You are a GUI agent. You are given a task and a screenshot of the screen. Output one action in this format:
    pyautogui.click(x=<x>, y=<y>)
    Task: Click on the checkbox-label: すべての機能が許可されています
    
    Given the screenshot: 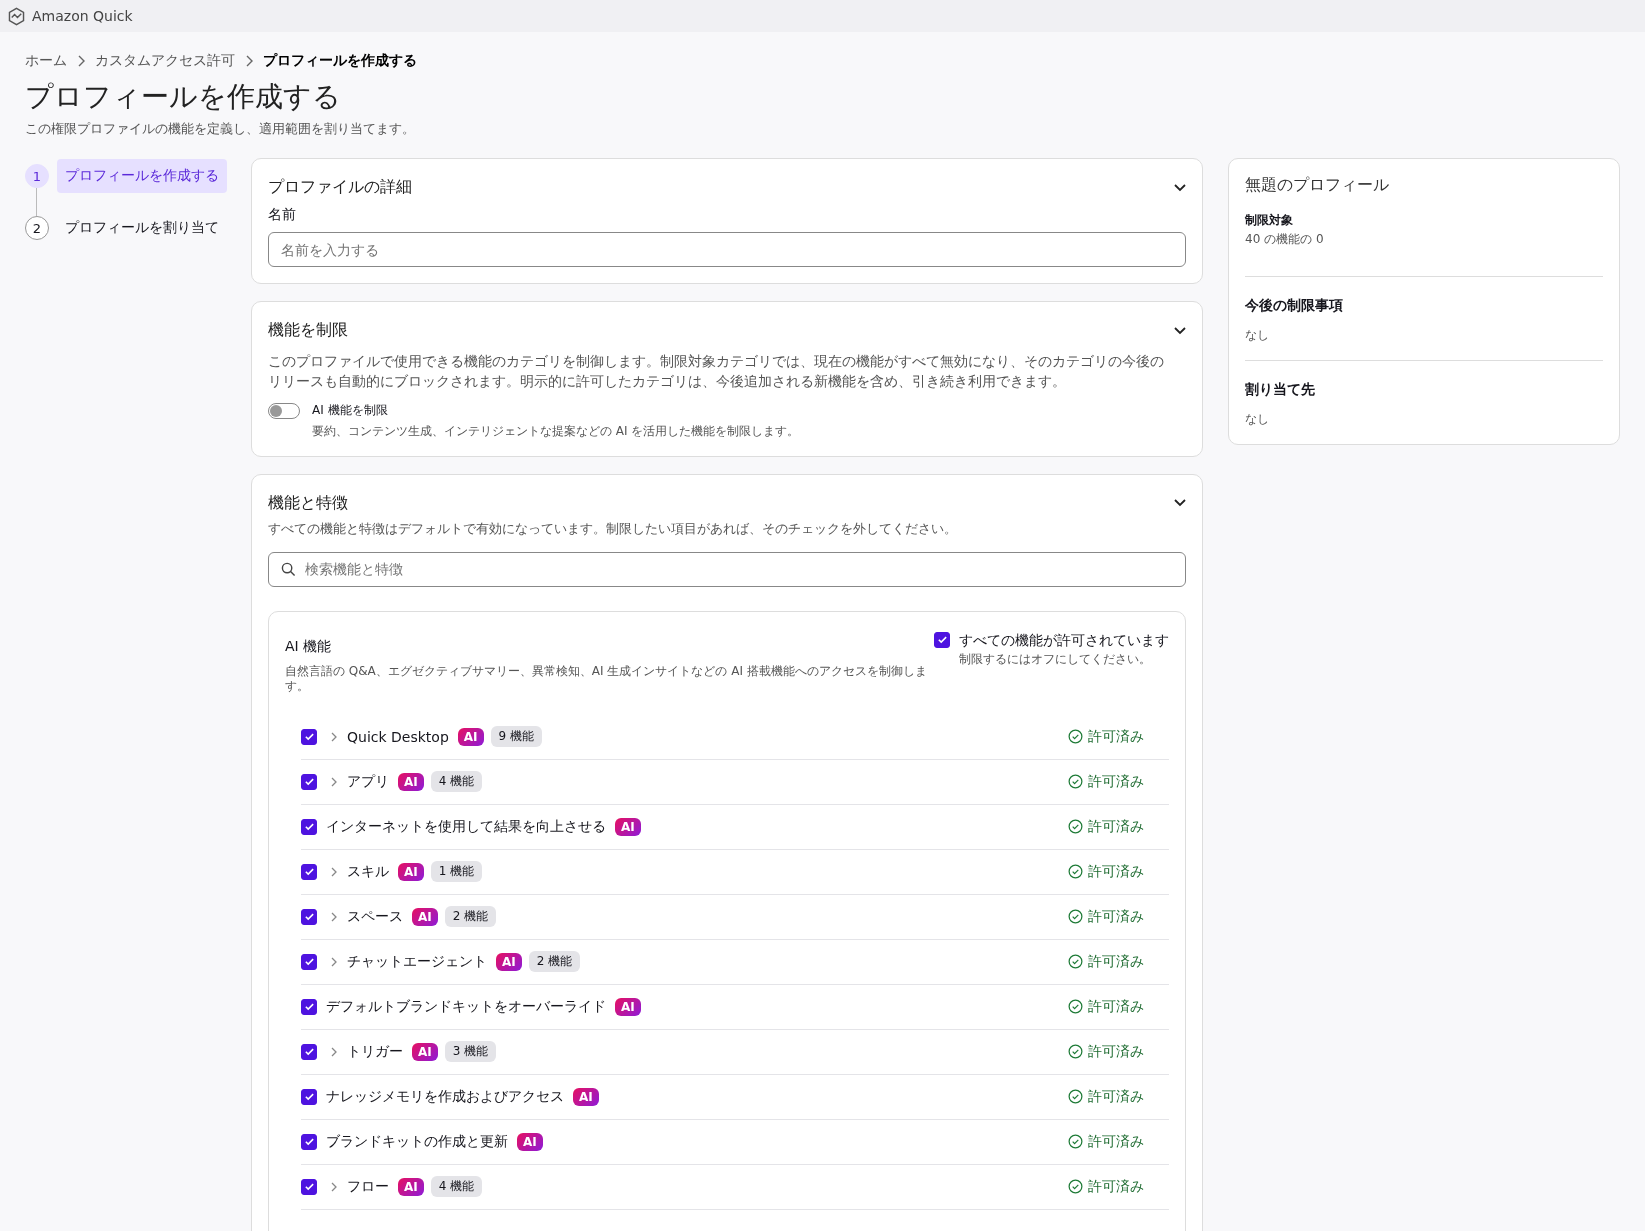 What is the action you would take?
    pyautogui.click(x=1064, y=640)
    